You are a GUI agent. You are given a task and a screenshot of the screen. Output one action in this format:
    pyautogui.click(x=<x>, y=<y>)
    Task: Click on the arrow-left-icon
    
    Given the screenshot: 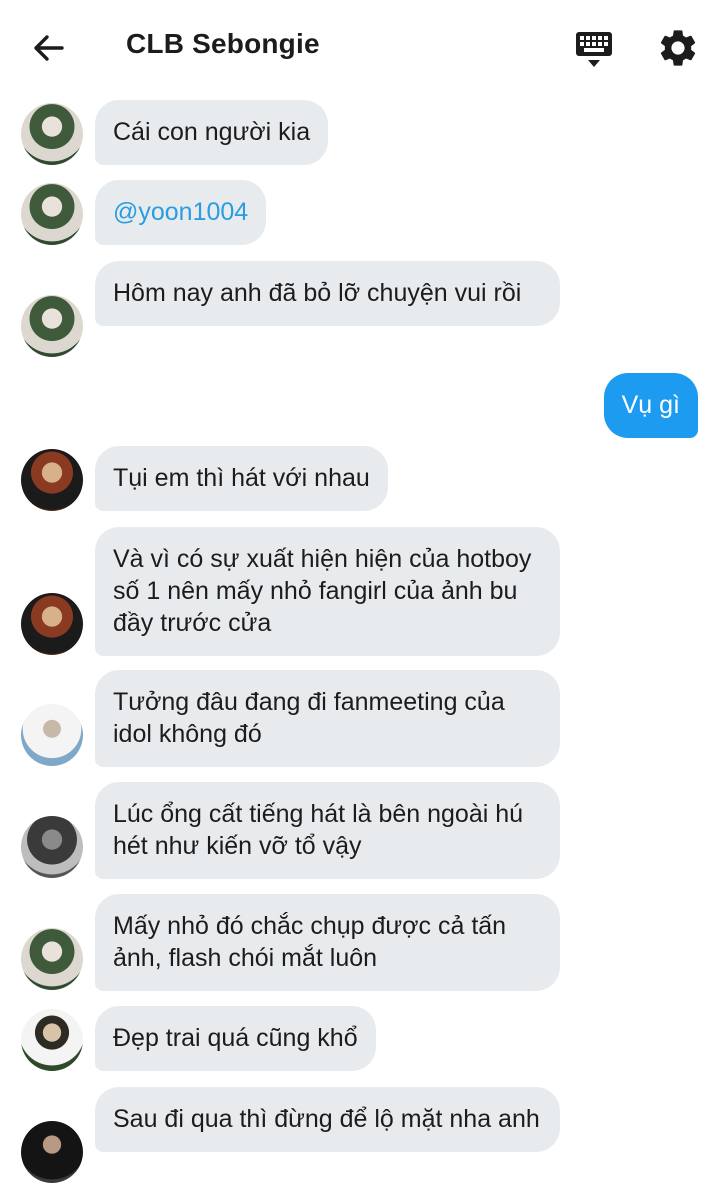 What is the action you would take?
    pyautogui.click(x=49, y=48)
    